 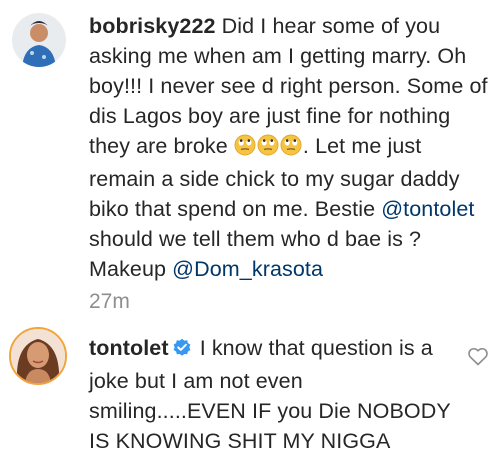 What do you see at coordinates (478, 359) in the screenshot?
I see `heart-outline-icon` at bounding box center [478, 359].